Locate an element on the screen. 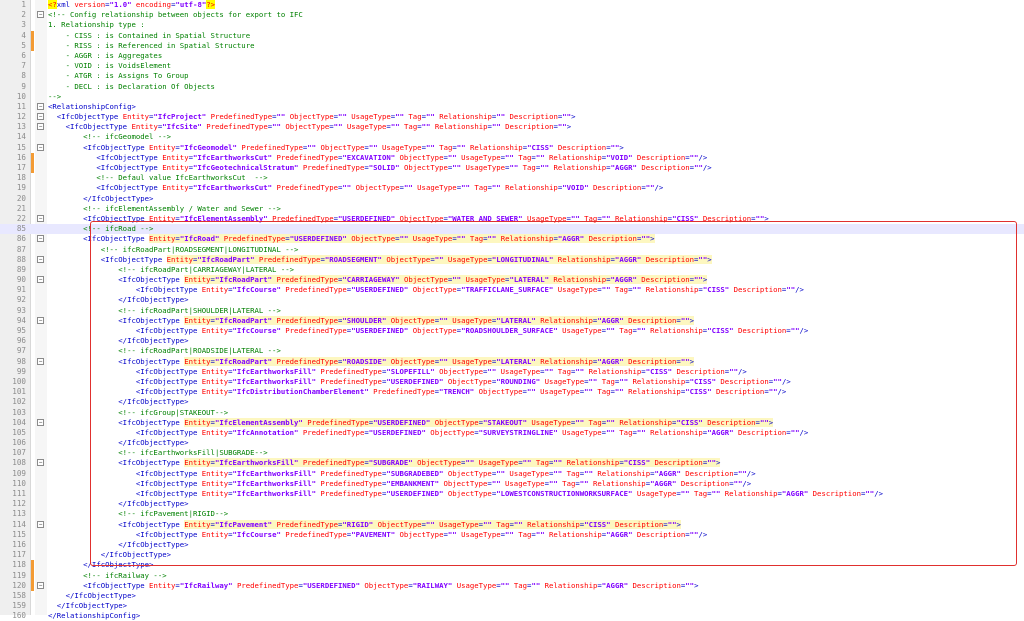  code-text: <!-- ifcRoad --> is located at coordinates (100, 229).